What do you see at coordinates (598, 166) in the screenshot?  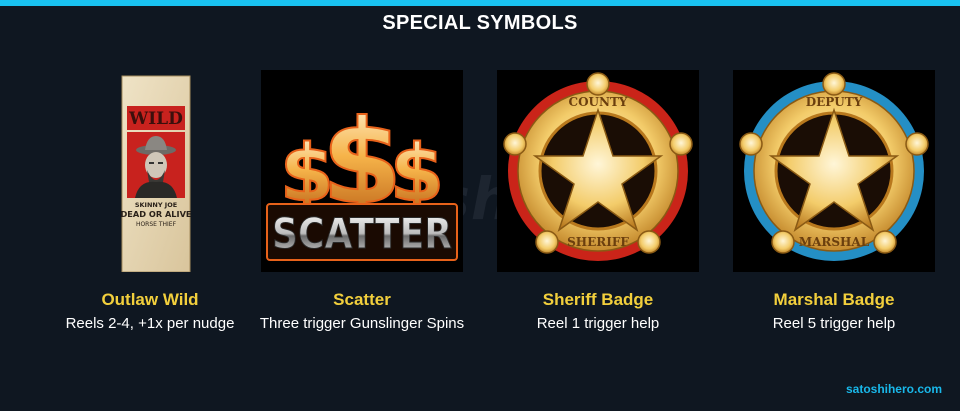 I see `sheriff-badge-icon: COUNTY SHERIFF` at bounding box center [598, 166].